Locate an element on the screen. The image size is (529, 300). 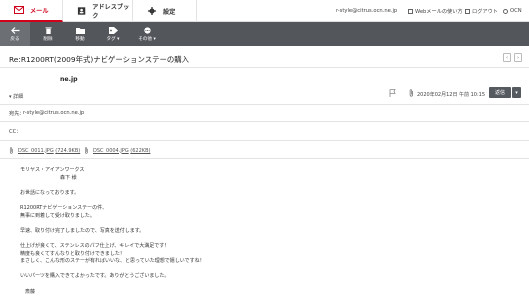
cc-label: CC： is located at coordinates (15, 132).